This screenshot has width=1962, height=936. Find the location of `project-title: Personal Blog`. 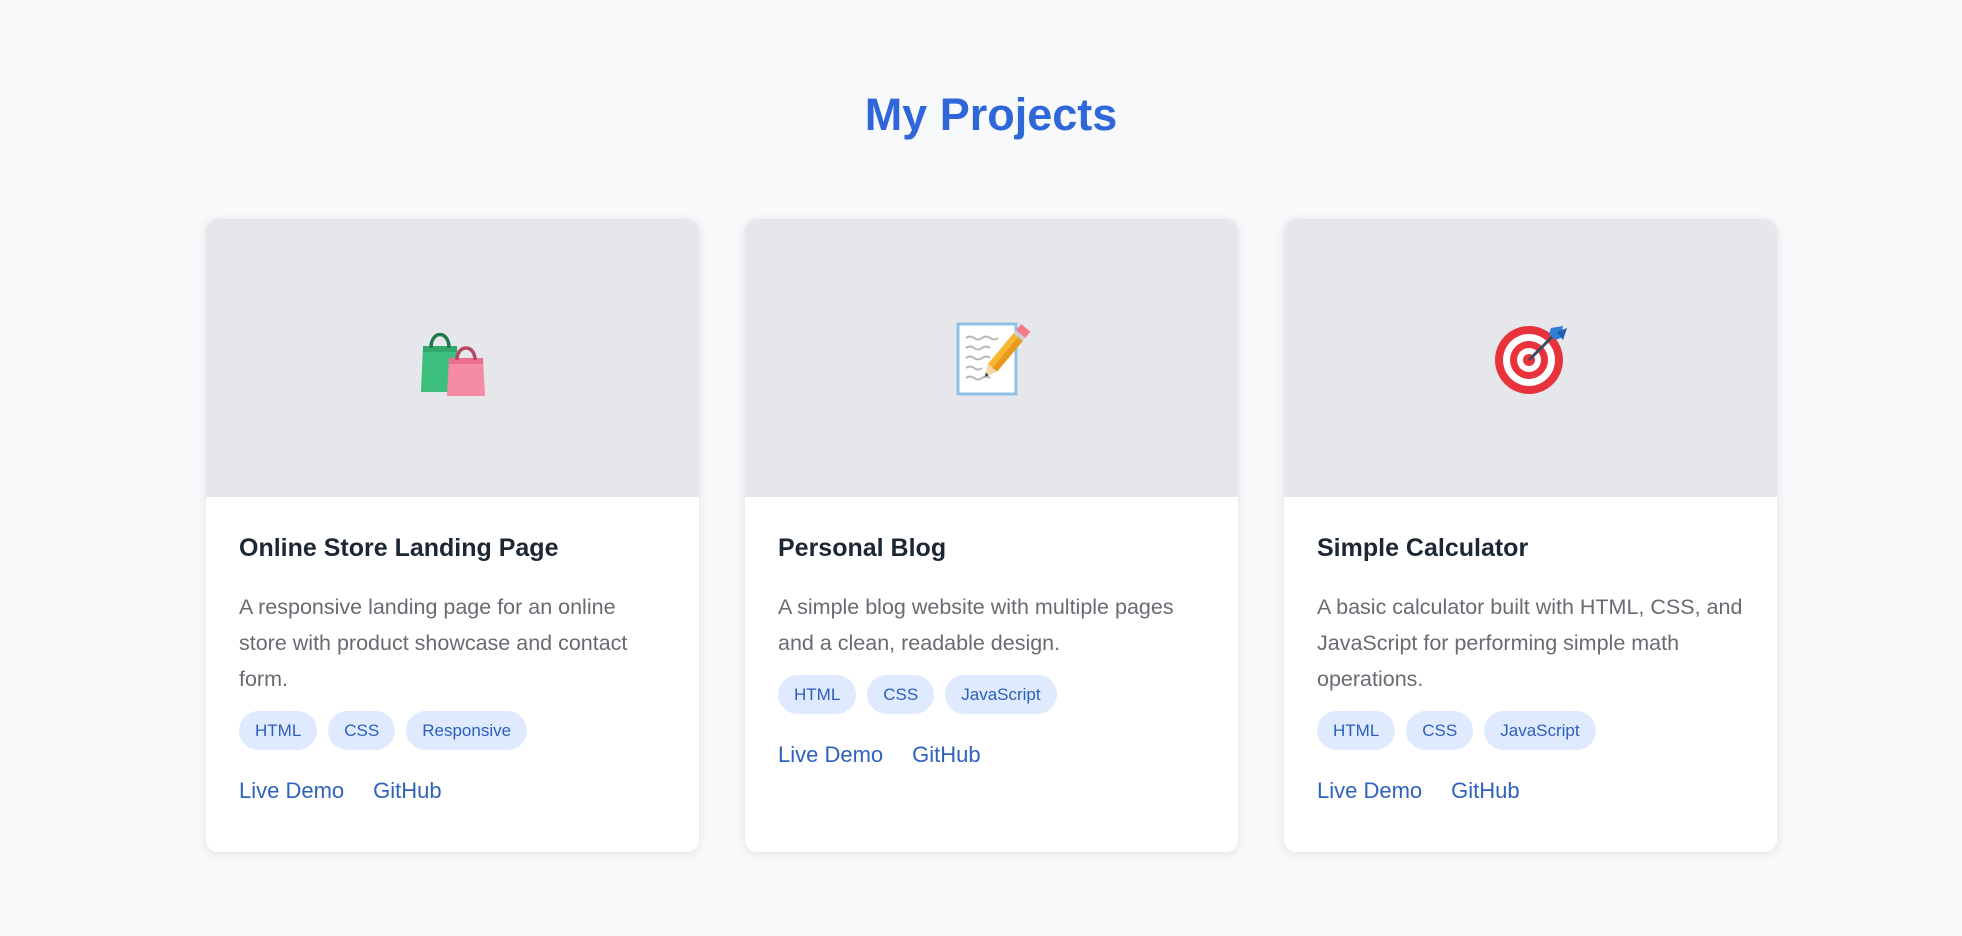

project-title: Personal Blog is located at coordinates (862, 548).